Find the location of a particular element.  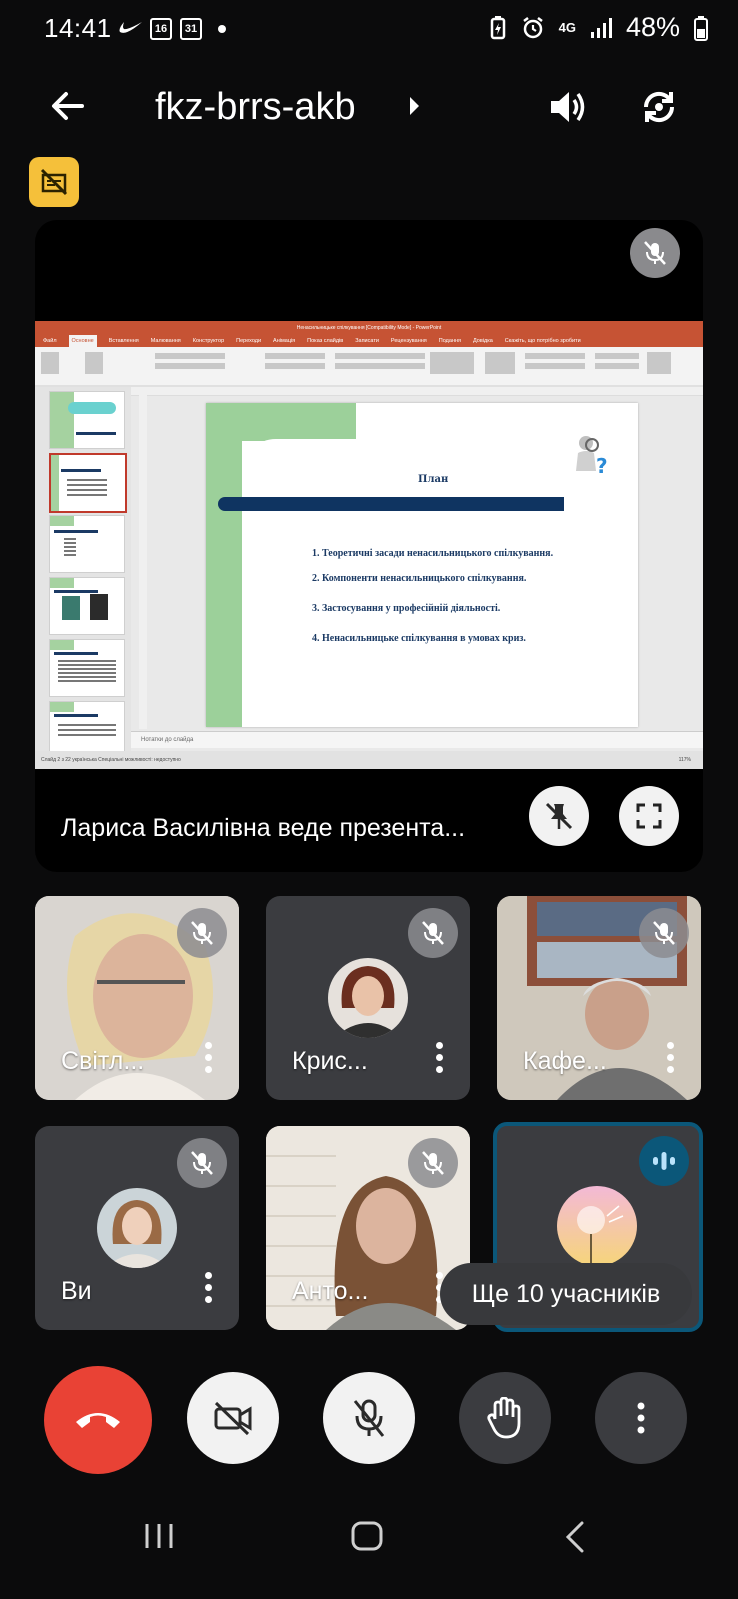

battery-saver-icon is located at coordinates (497, 27).